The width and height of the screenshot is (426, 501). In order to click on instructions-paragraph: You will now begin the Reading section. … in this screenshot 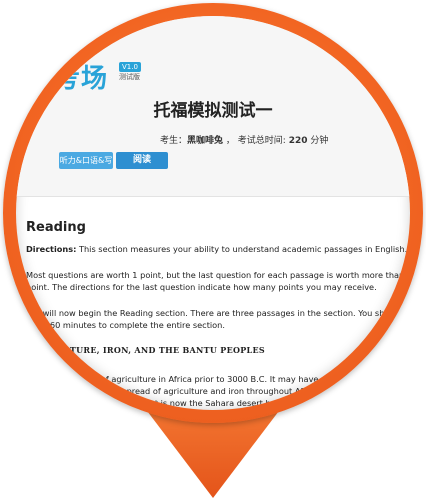, I will do `click(214, 319)`.